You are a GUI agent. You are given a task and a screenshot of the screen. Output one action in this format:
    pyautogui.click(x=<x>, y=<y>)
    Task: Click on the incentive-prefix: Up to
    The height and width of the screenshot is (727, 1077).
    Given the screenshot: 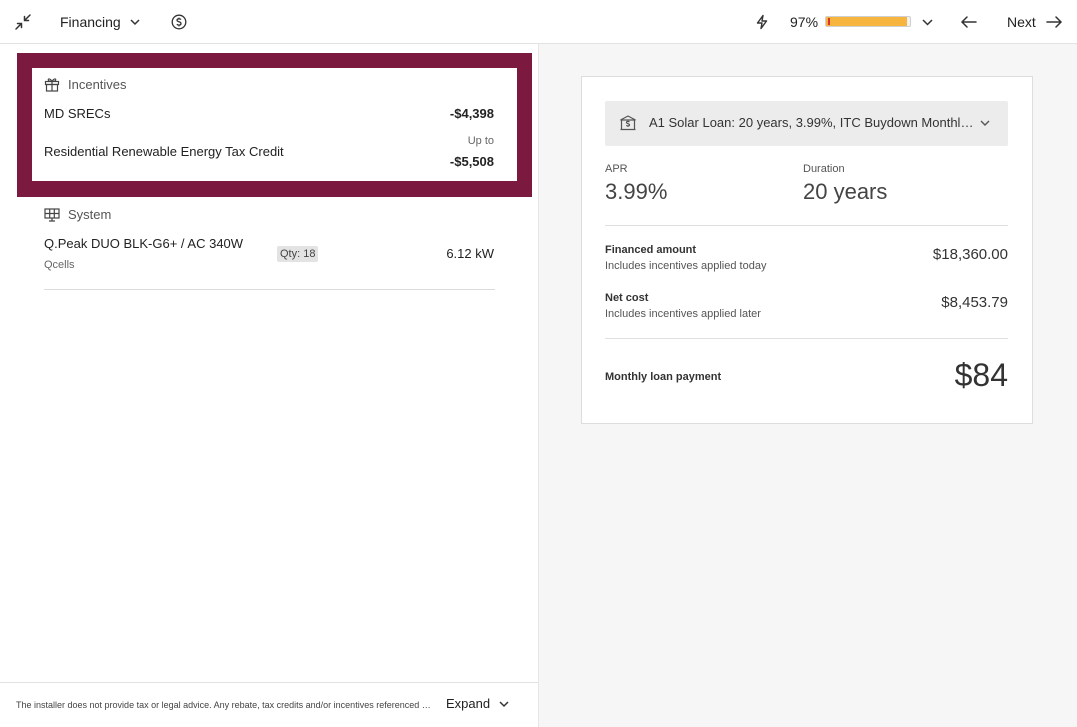 What is the action you would take?
    pyautogui.click(x=480, y=141)
    